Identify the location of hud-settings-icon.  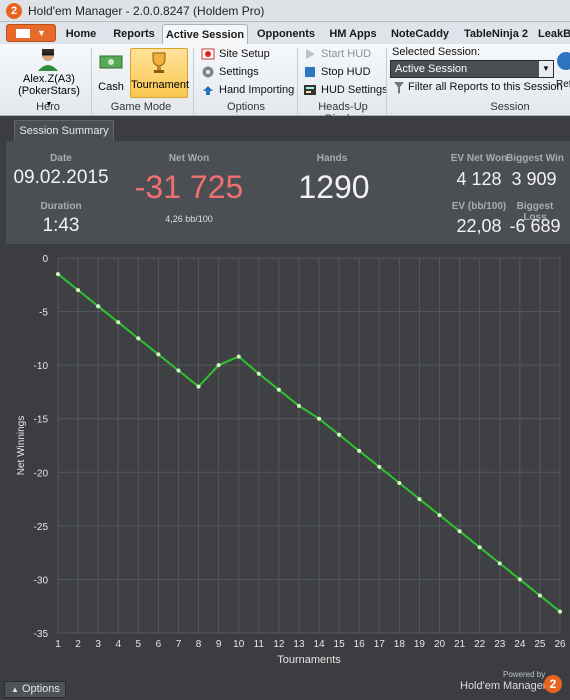
(310, 90).